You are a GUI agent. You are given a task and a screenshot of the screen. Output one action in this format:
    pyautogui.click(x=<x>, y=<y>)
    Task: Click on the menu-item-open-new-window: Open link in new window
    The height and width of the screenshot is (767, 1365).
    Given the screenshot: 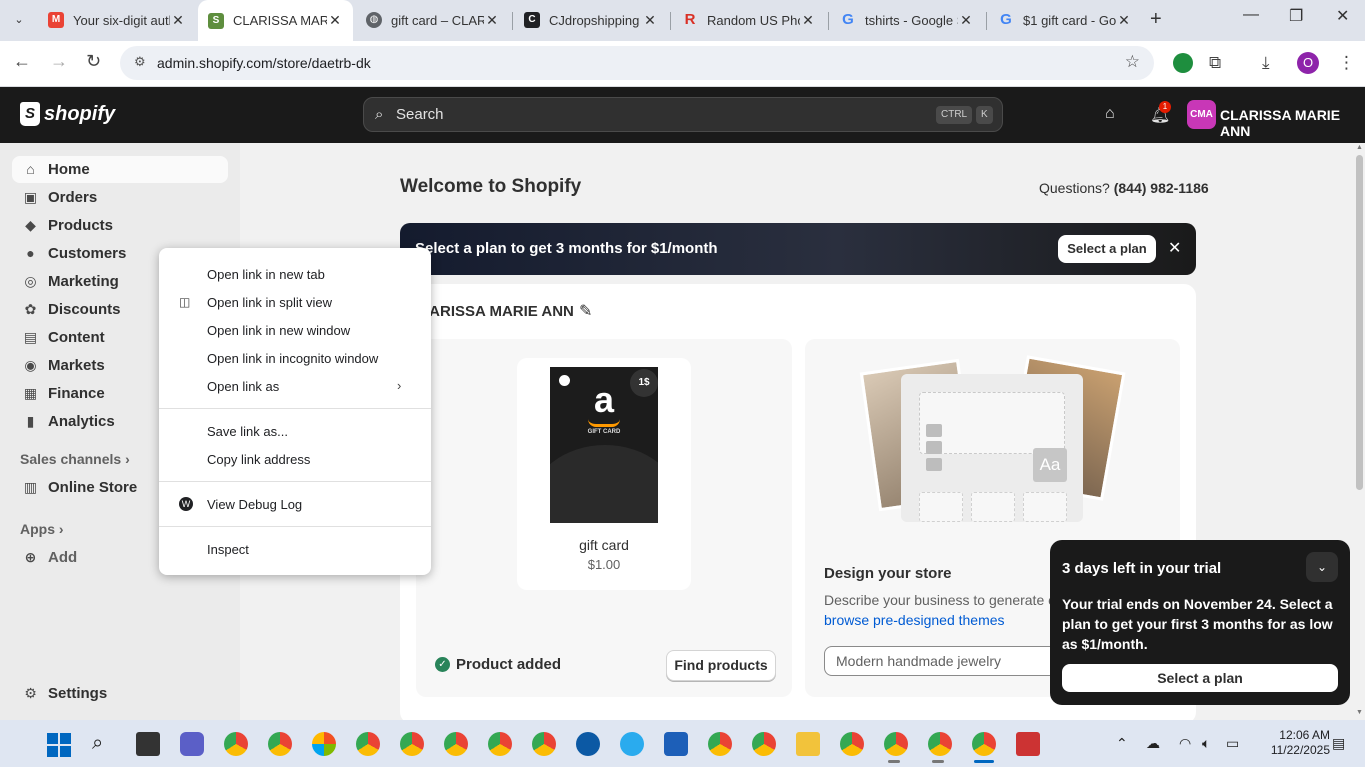 What is the action you would take?
    pyautogui.click(x=295, y=331)
    